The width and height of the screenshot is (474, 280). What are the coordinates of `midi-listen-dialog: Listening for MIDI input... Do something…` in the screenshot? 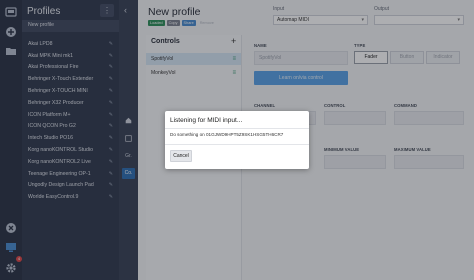 It's located at (237, 140).